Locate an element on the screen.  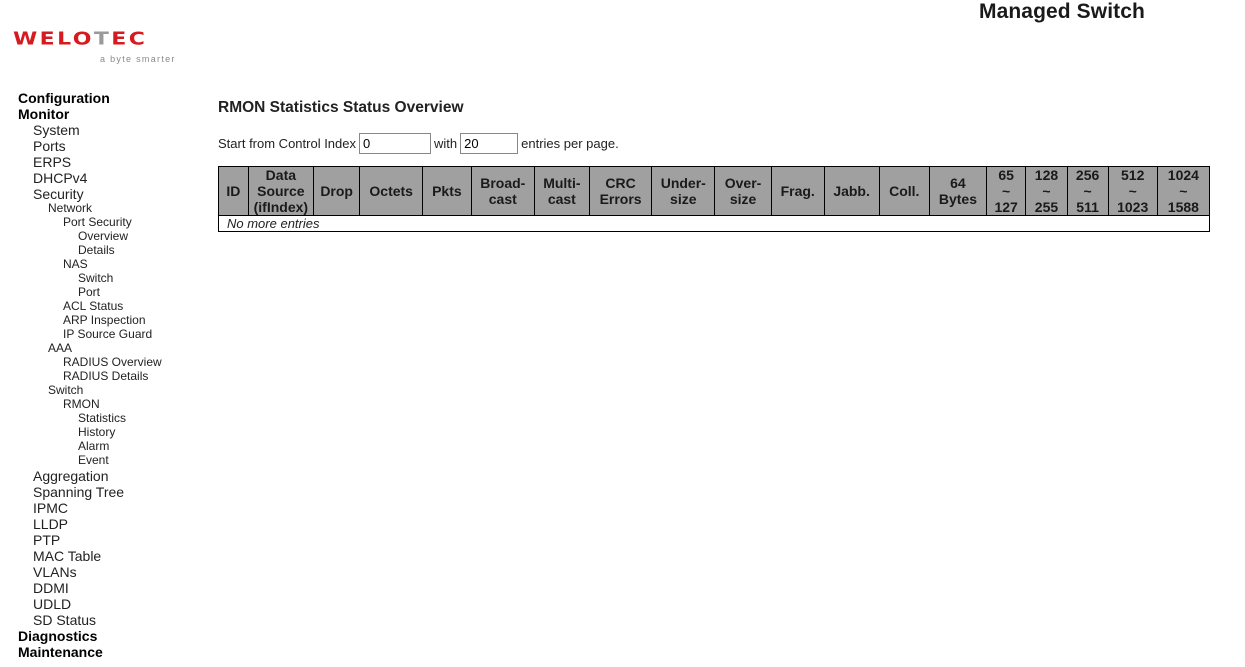
menu-item-lldp: LLDP is located at coordinates (50, 524).